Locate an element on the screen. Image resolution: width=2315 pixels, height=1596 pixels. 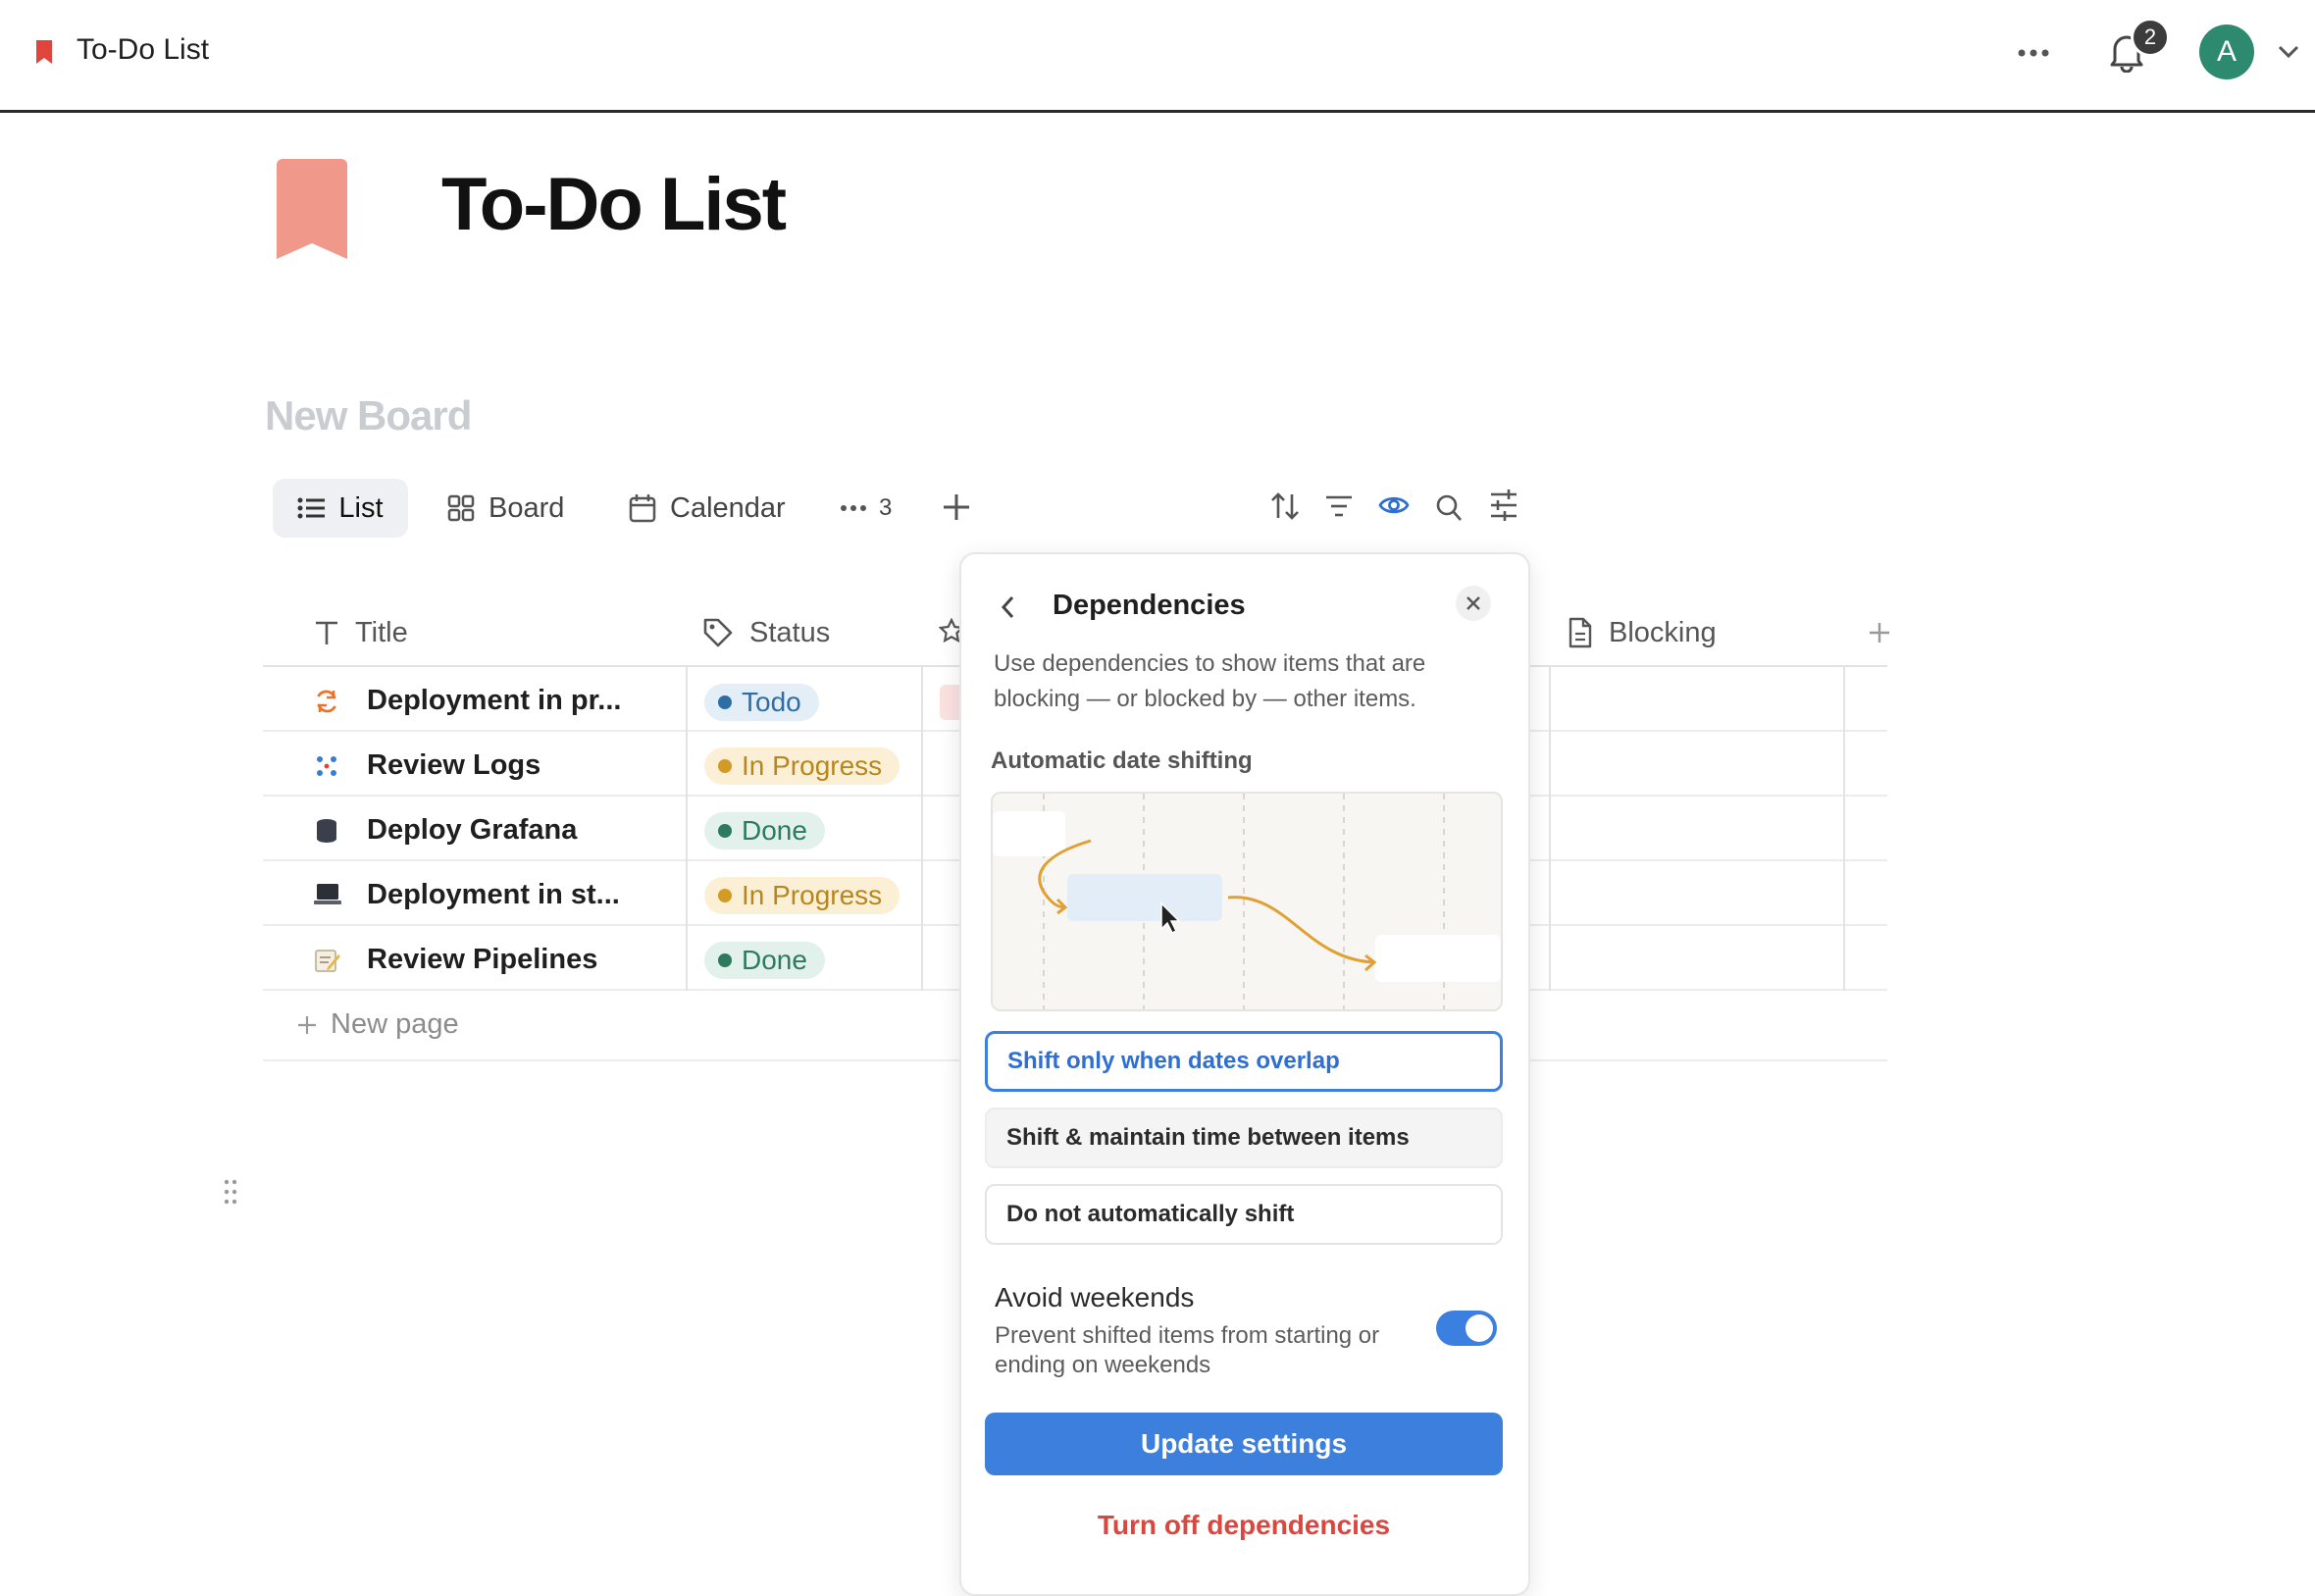
tab-board: Board is located at coordinates (505, 508).